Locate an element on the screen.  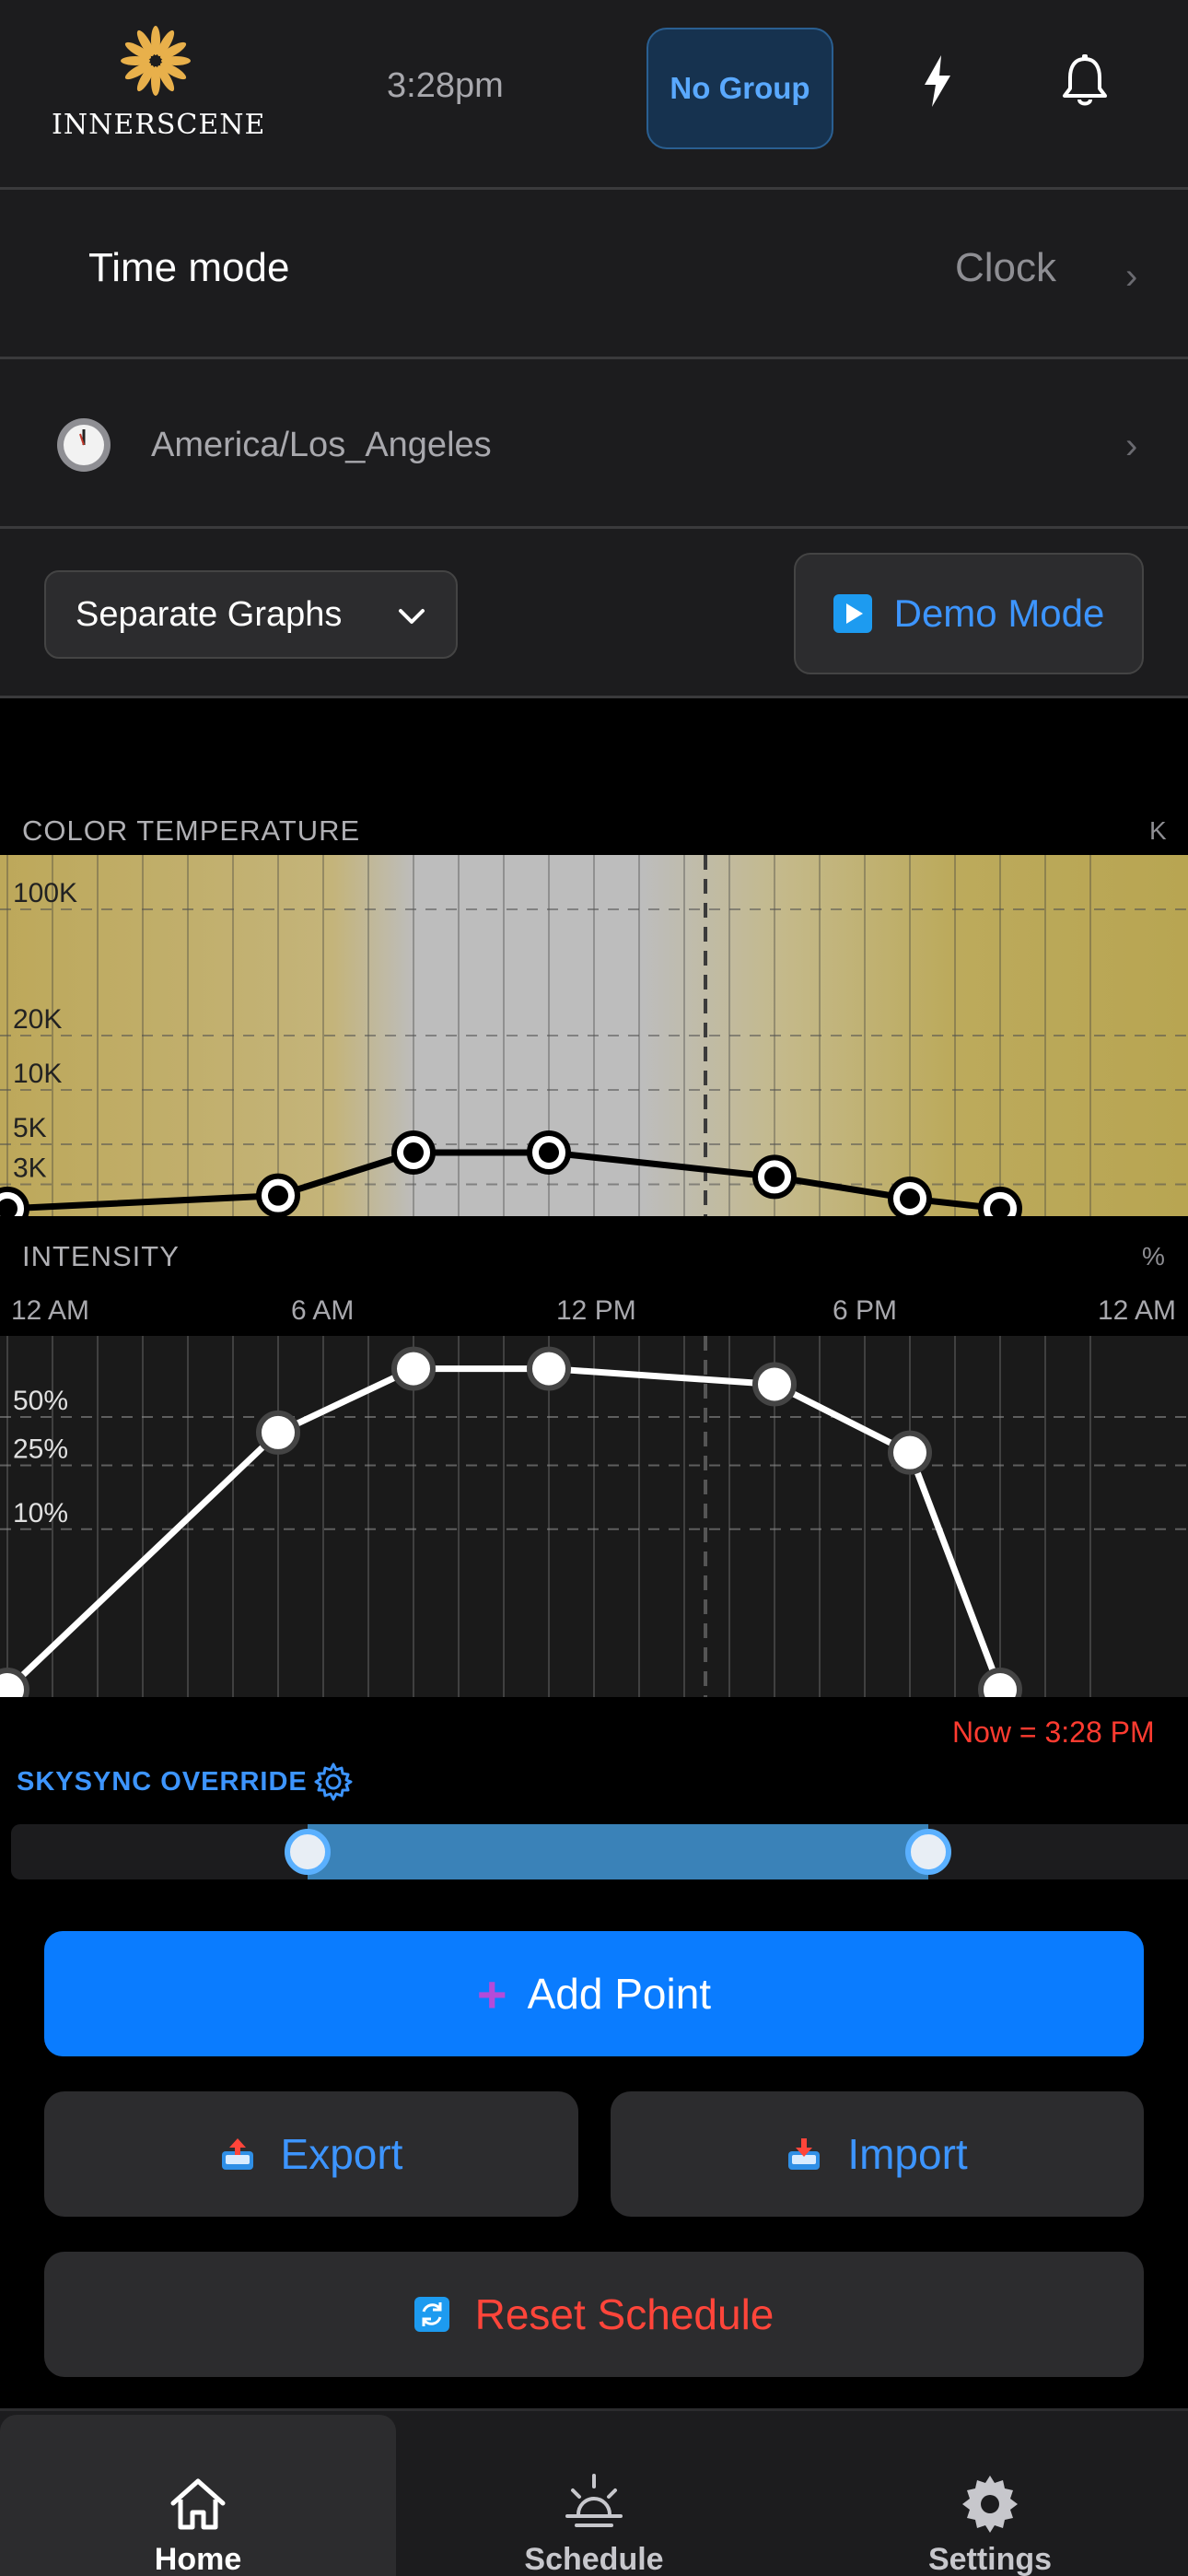
home-icon is located at coordinates (198, 2504).